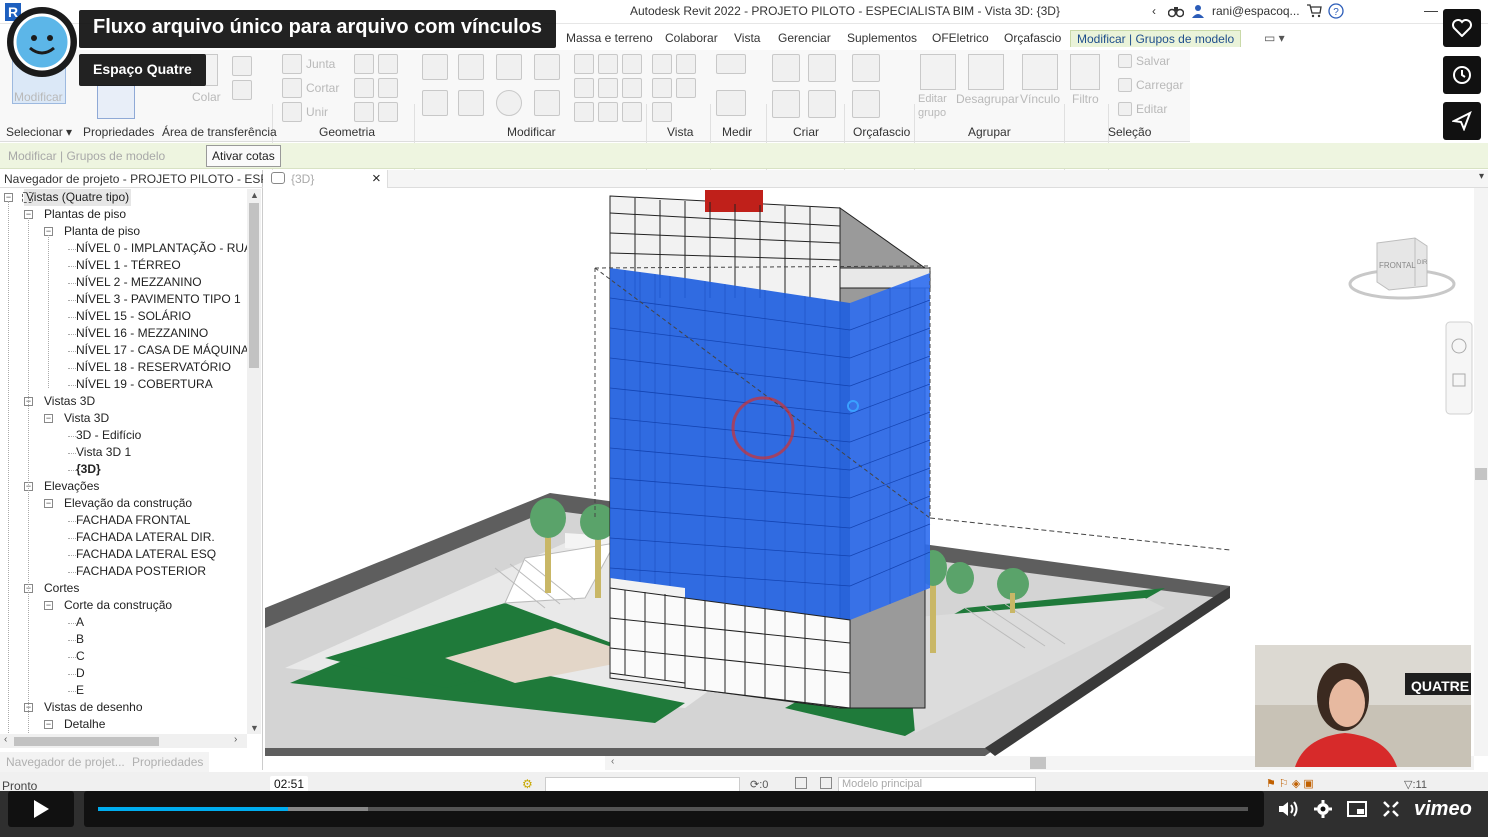 This screenshot has width=1488, height=837. I want to click on browser-horizontal-scrollbar: ‹ ›, so click(123, 741).